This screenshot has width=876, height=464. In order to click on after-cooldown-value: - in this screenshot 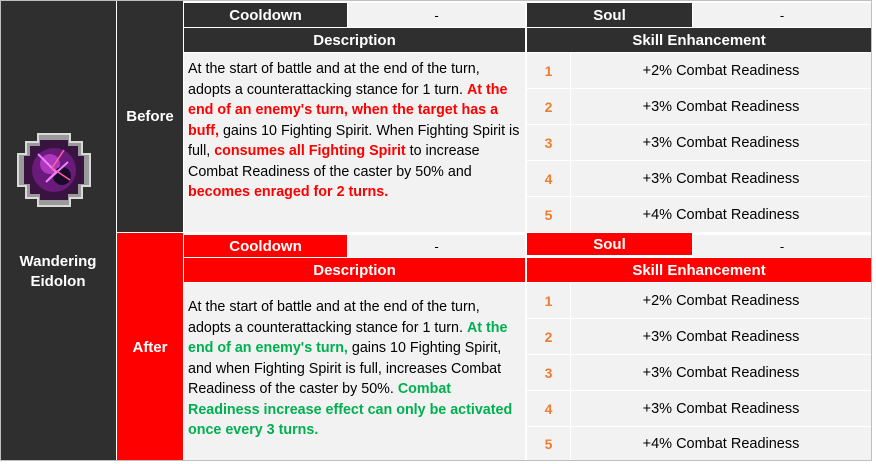, I will do `click(436, 246)`.